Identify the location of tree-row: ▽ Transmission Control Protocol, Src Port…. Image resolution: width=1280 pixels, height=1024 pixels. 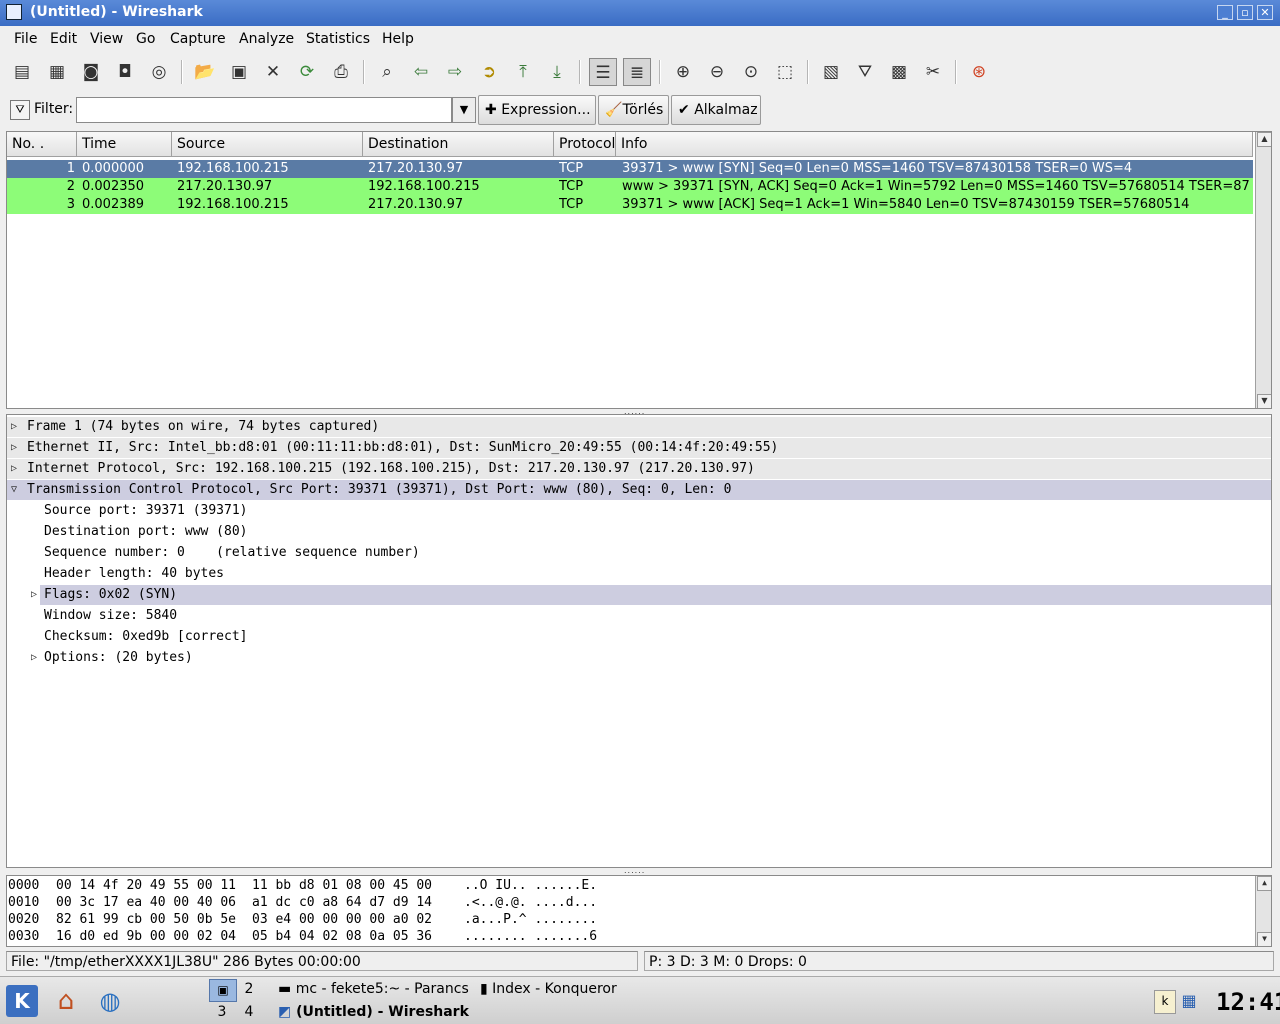
(639, 490).